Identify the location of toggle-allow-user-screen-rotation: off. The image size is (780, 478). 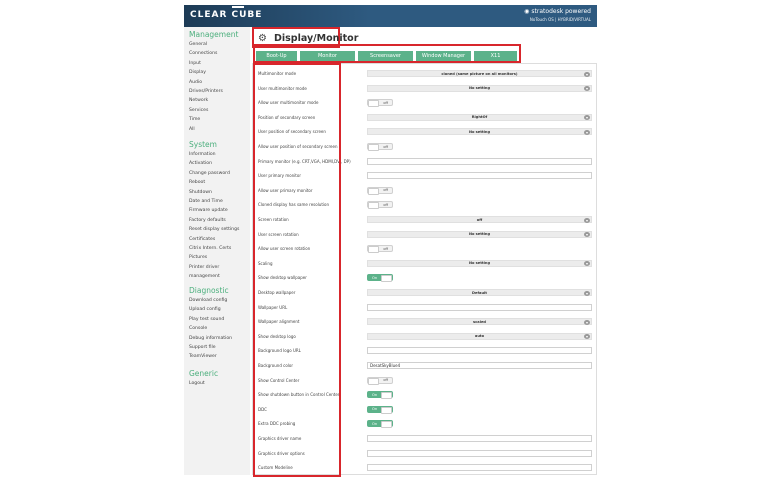
(380, 249).